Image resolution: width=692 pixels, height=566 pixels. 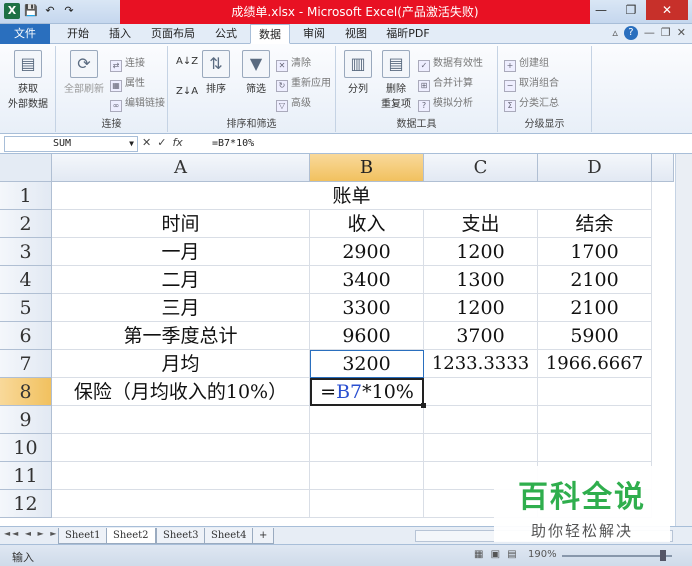 What do you see at coordinates (367, 280) in the screenshot?
I see `cell-b4: 3400` at bounding box center [367, 280].